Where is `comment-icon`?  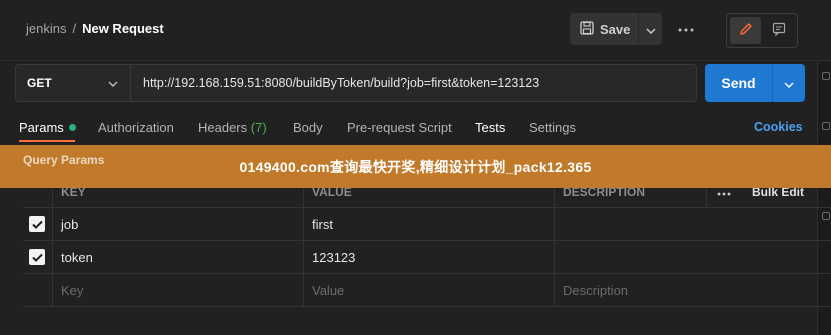
comment-icon is located at coordinates (779, 30).